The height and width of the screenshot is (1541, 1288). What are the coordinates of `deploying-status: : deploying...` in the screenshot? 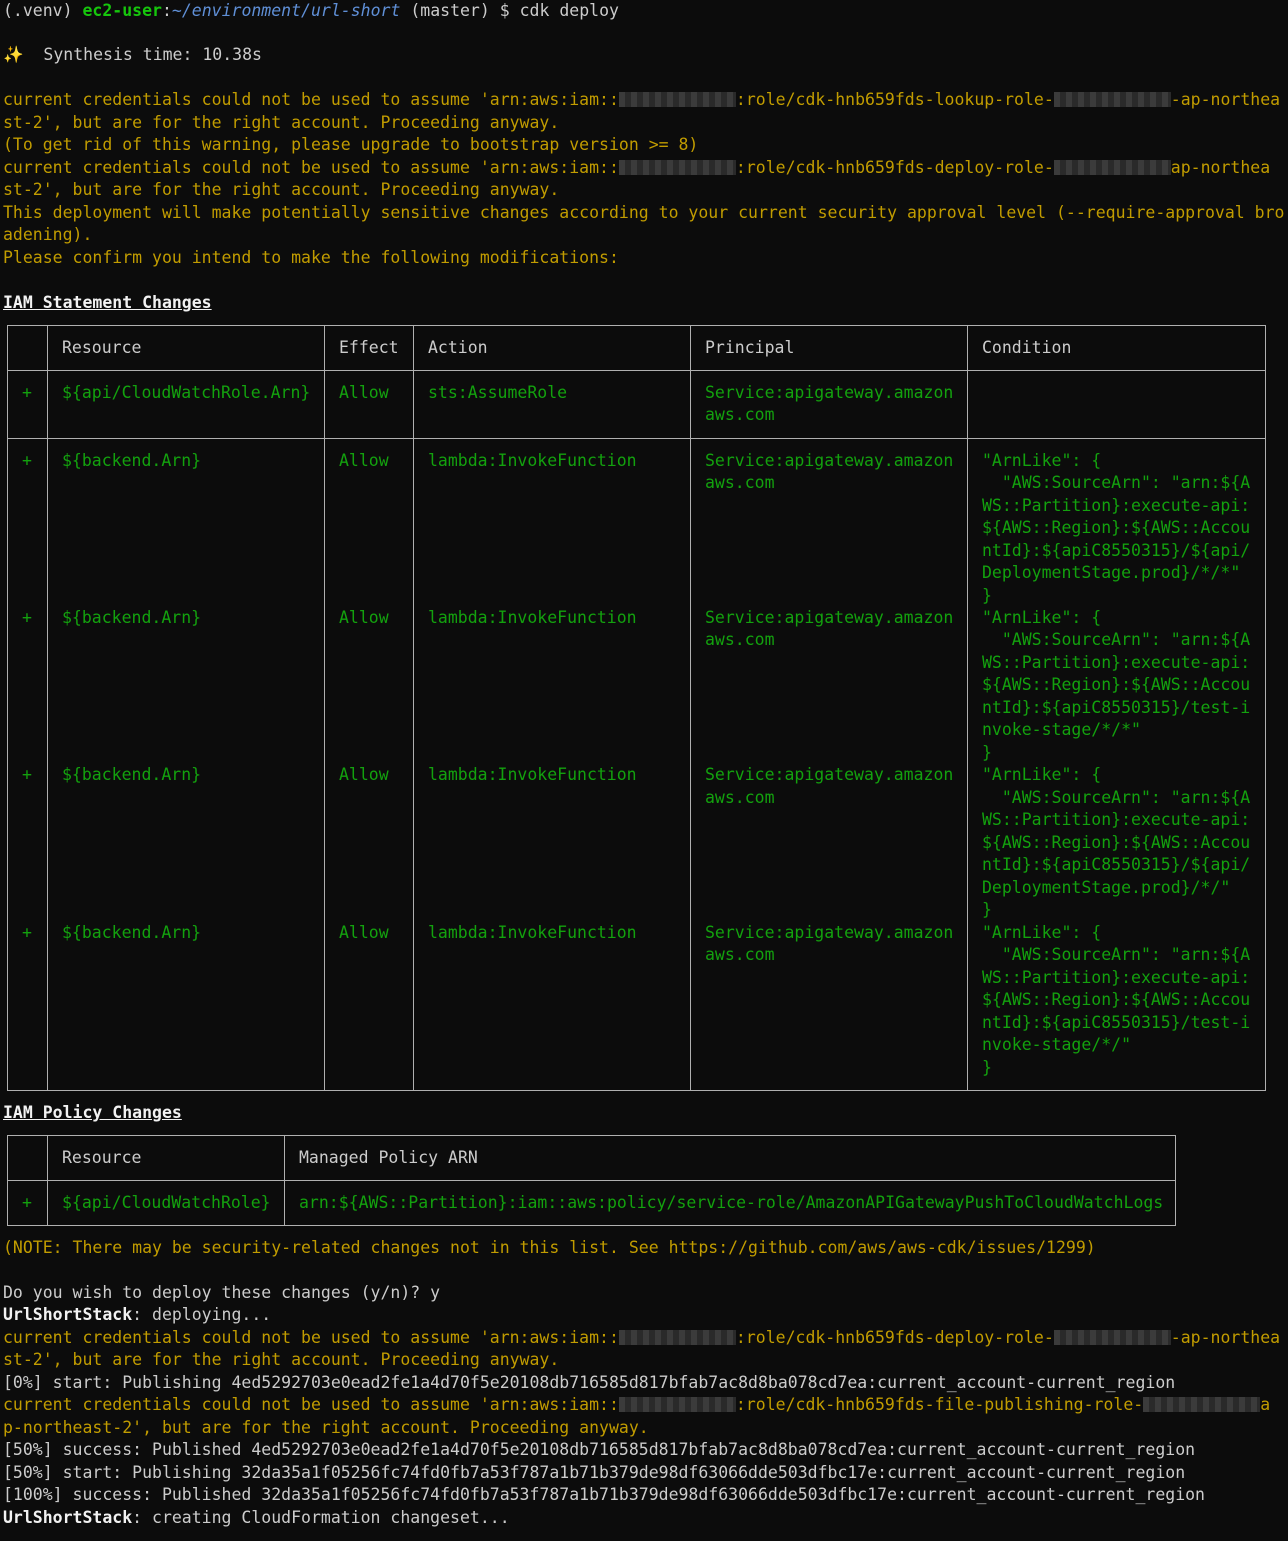 It's located at (202, 1314).